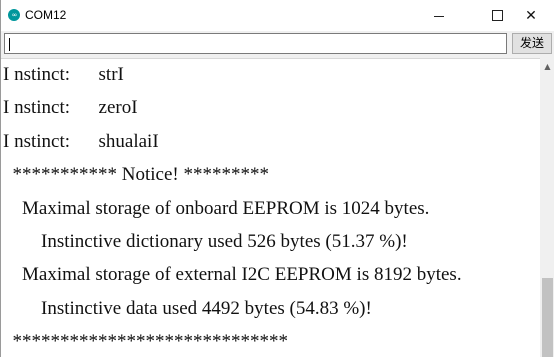 The image size is (554, 358). Describe the element at coordinates (547, 317) in the screenshot. I see `scroll-thumb` at that location.